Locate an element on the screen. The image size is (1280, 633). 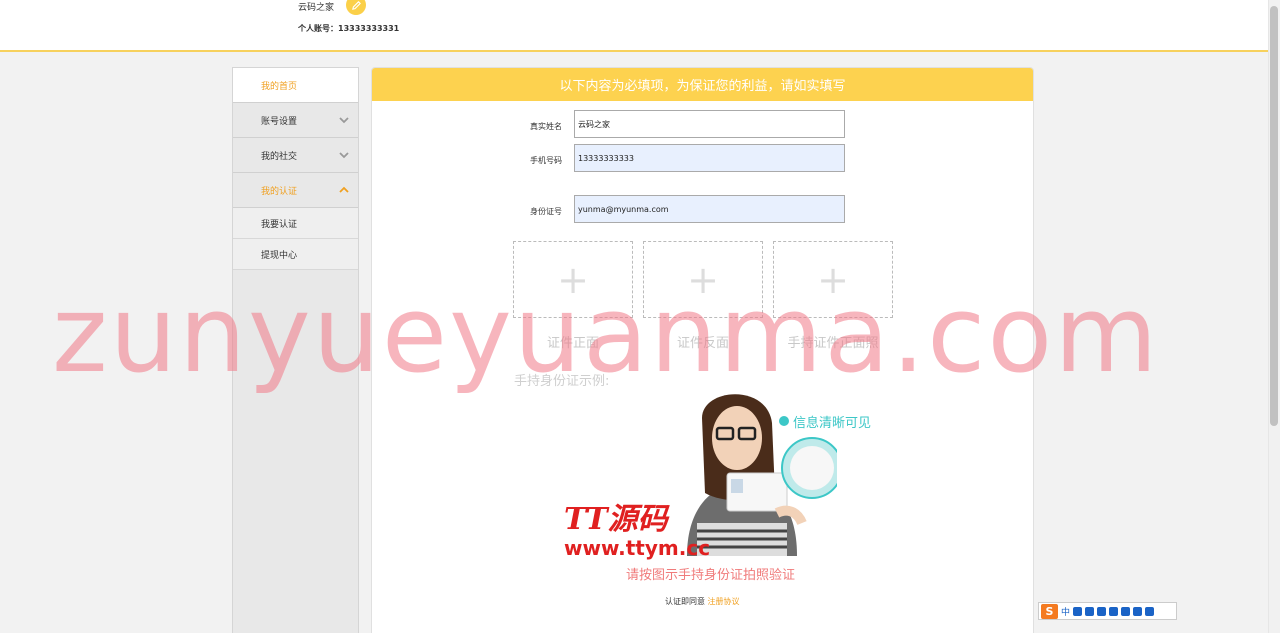
info-clear-text: 信息清晰可见 is located at coordinates (832, 423).